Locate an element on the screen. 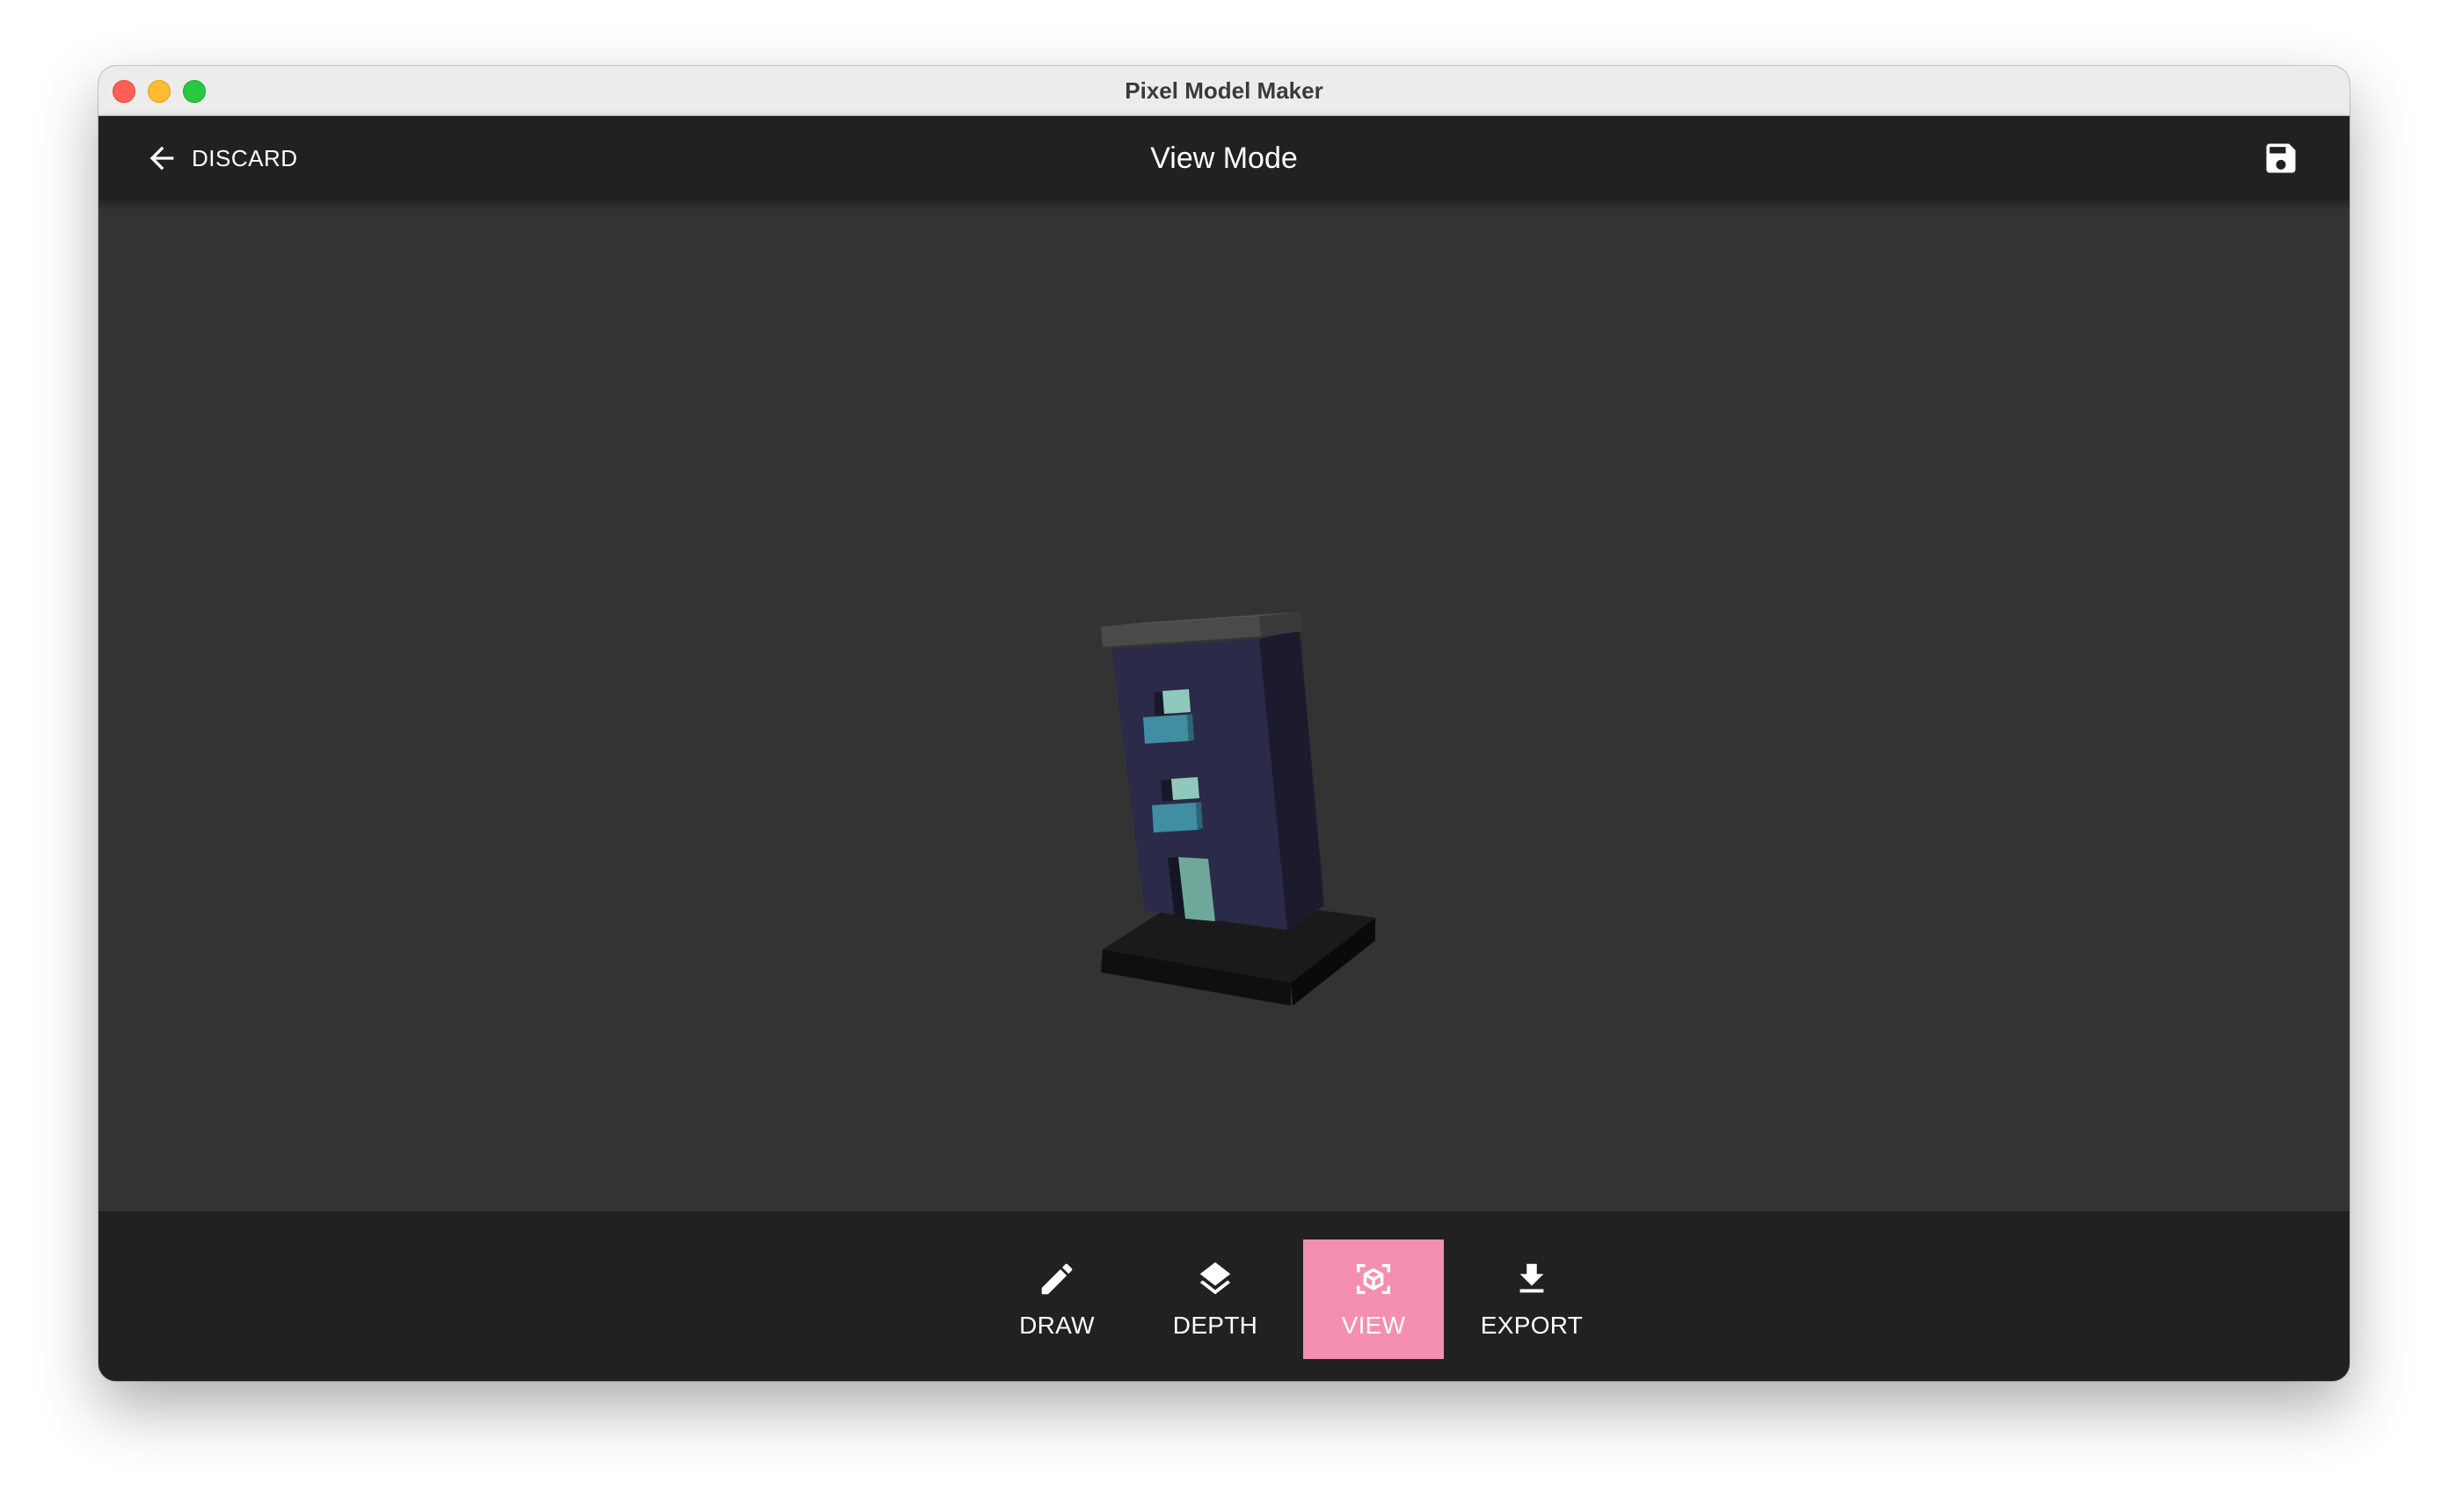 This screenshot has width=2448, height=1512. tool-view-button: VIEW is located at coordinates (1373, 1299).